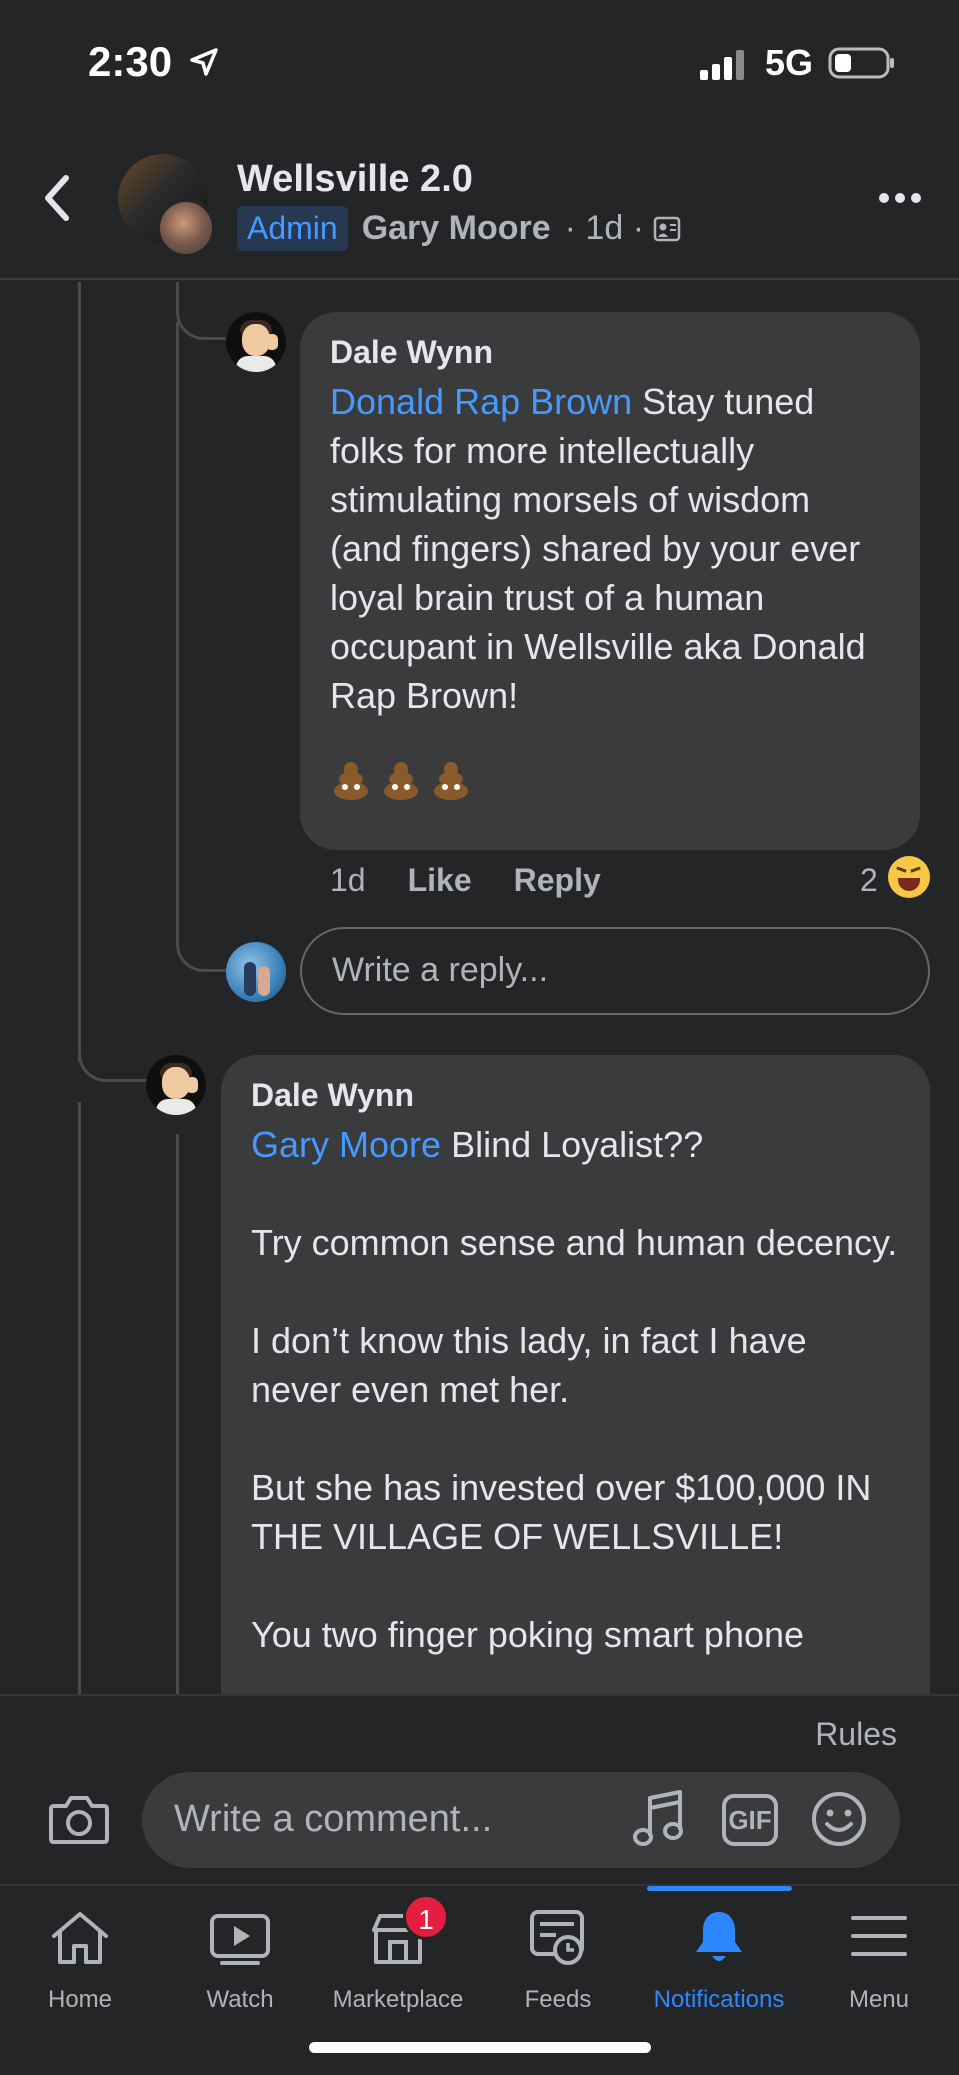 The image size is (959, 2075). Describe the element at coordinates (750, 1820) in the screenshot. I see `gif-button: GIF` at that location.